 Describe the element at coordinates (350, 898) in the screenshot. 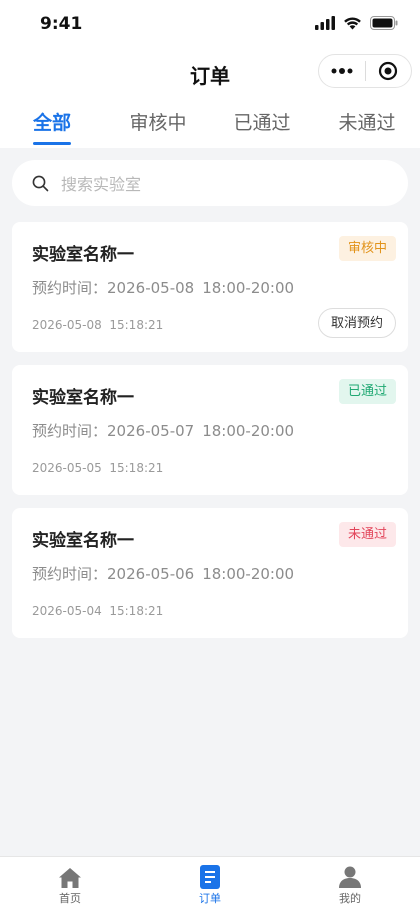

I see `tabbar-label-mine: 我的` at that location.